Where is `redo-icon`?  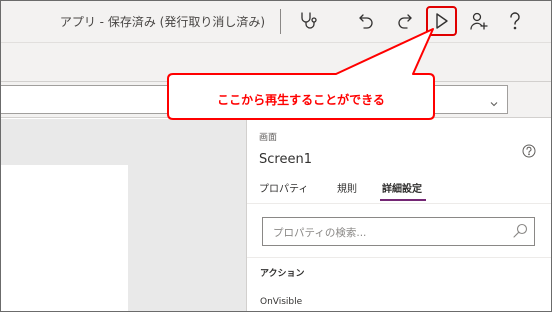
redo-icon is located at coordinates (404, 21).